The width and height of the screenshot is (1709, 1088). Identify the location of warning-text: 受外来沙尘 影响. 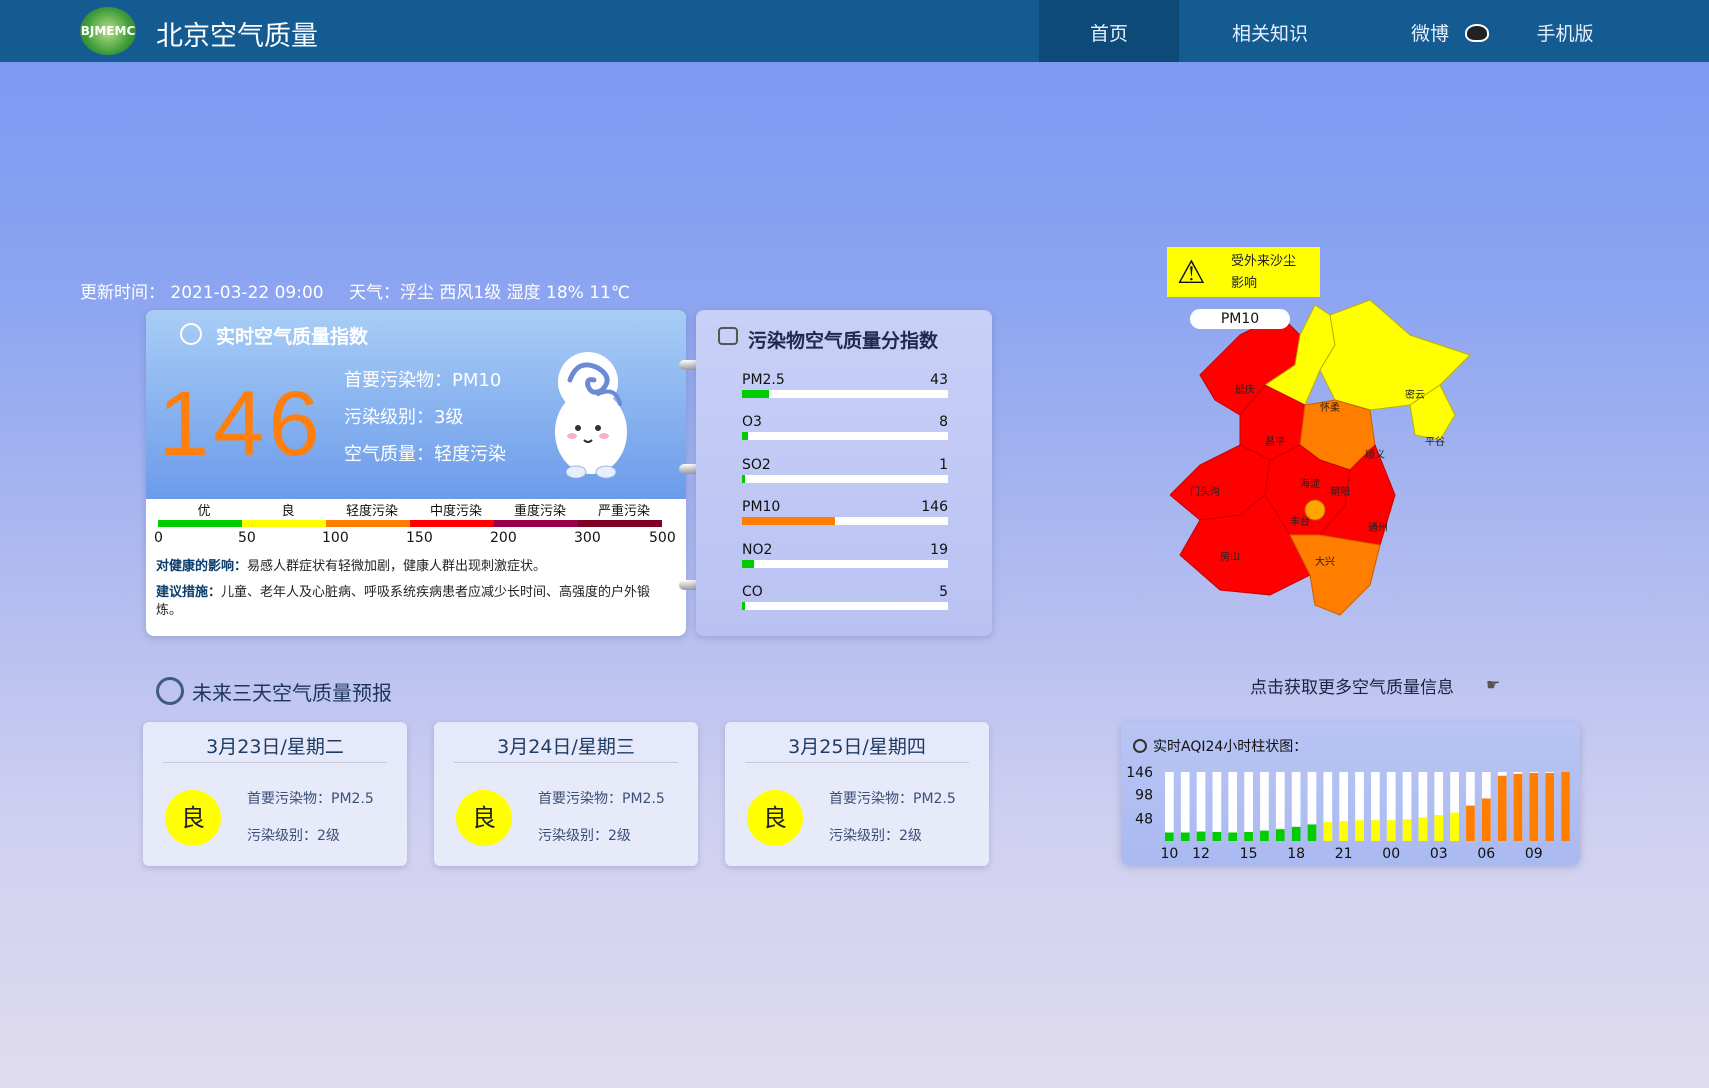
(1263, 273).